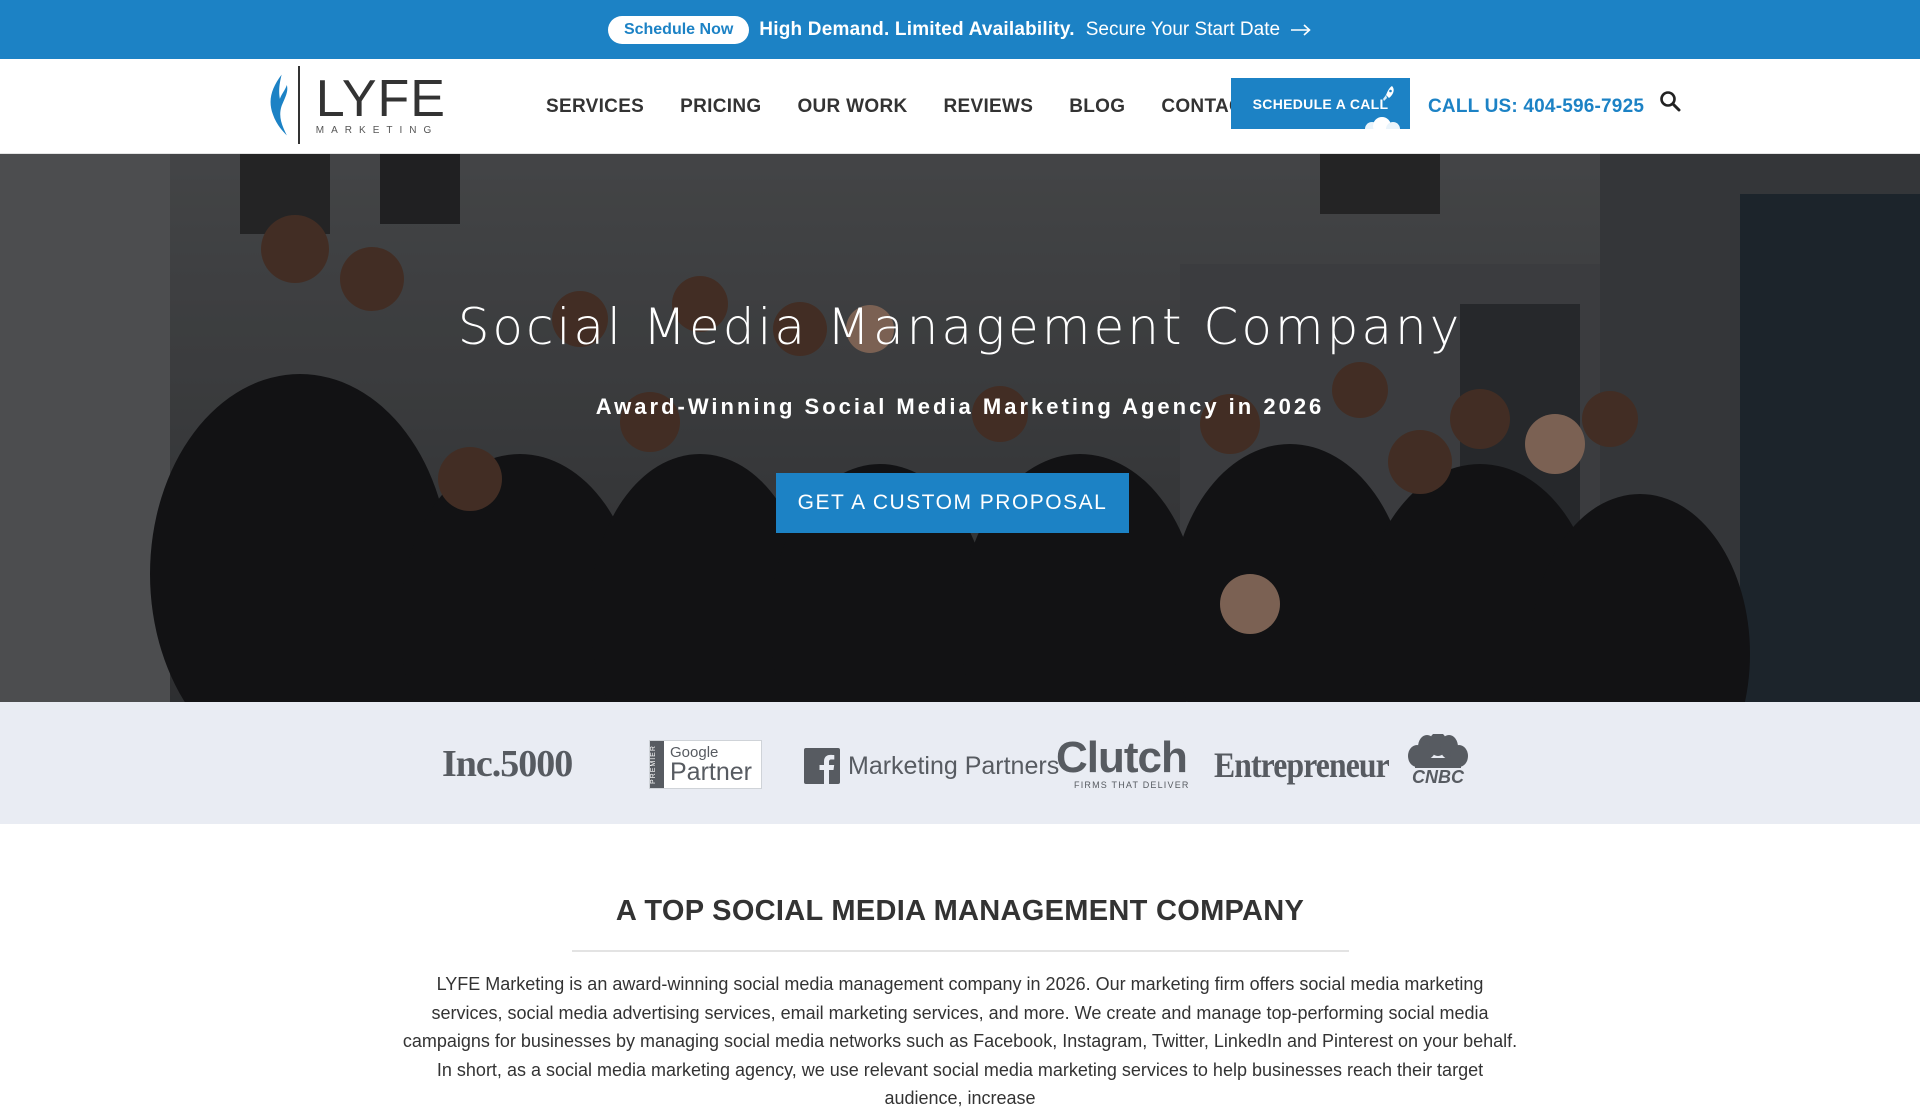  I want to click on nav-services: SERVICES, so click(595, 107).